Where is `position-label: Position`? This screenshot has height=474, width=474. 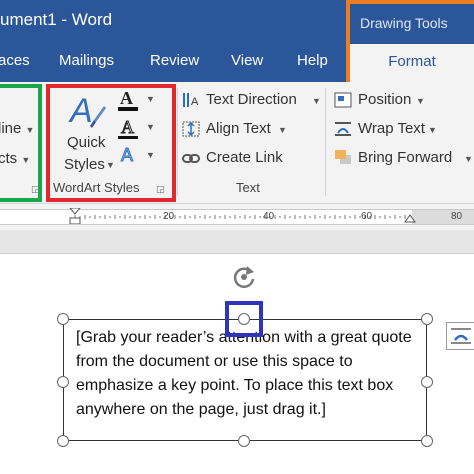
position-label: Position is located at coordinates (385, 99).